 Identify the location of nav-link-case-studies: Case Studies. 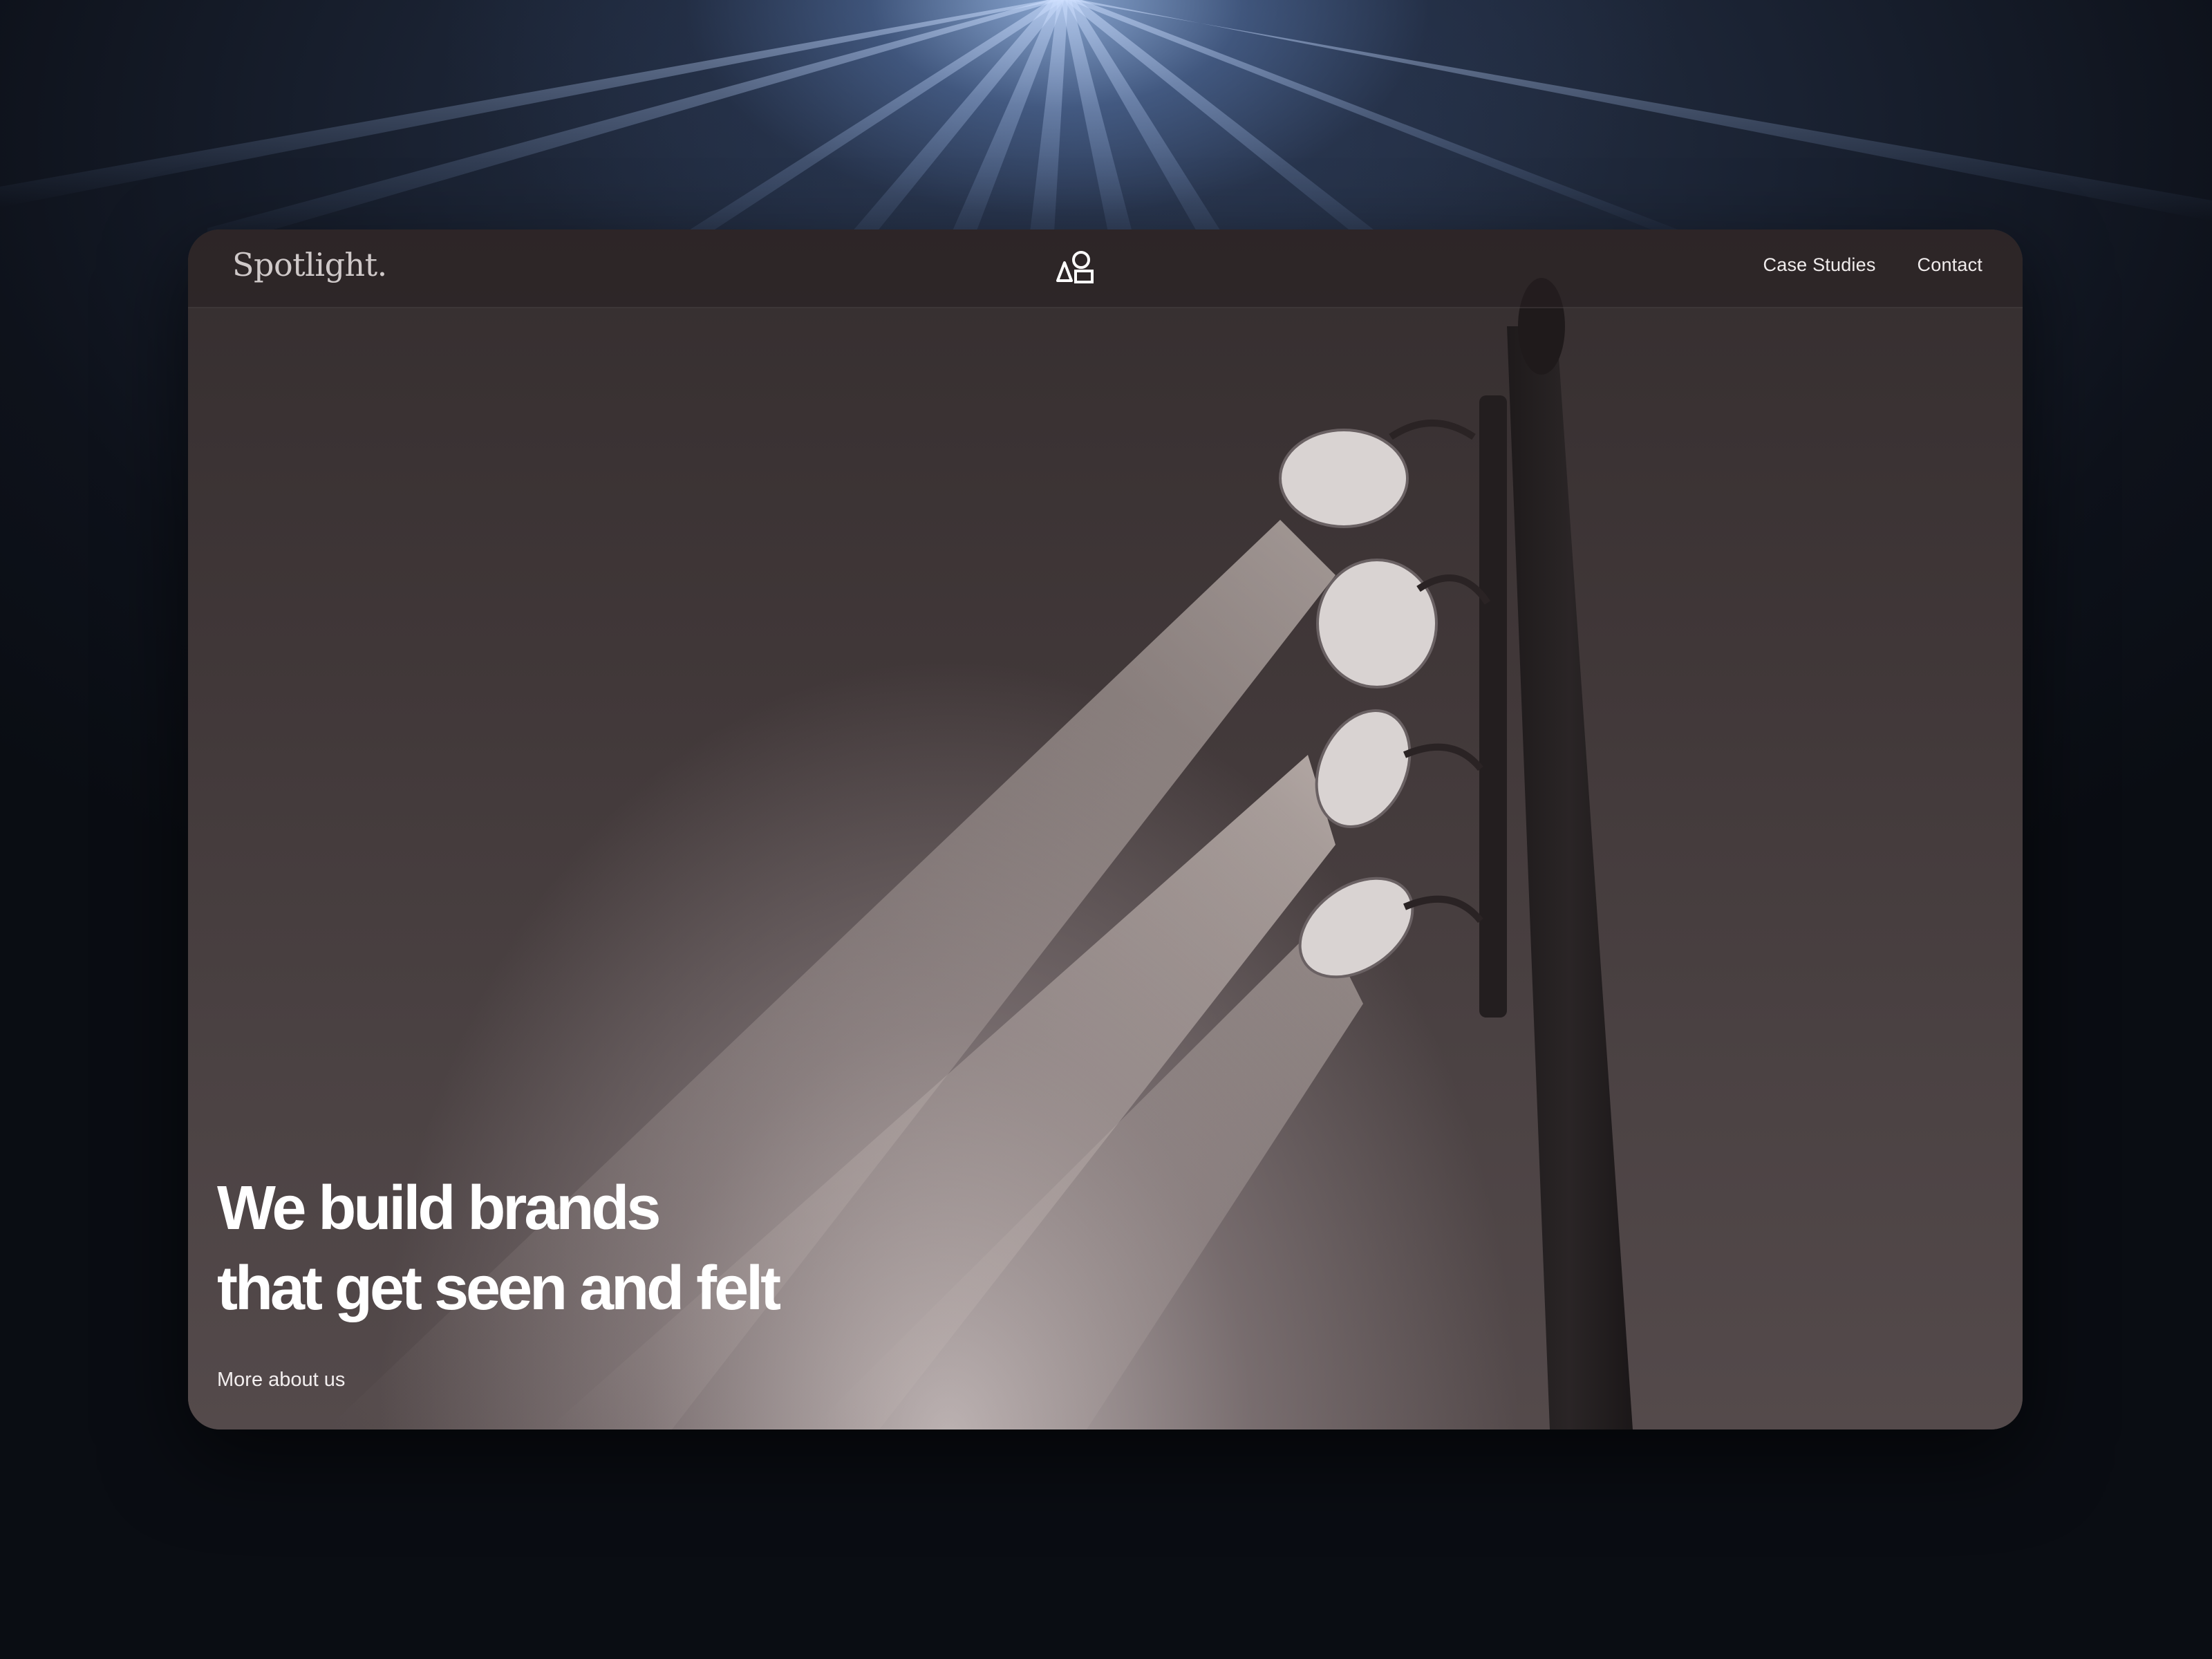
(1820, 265).